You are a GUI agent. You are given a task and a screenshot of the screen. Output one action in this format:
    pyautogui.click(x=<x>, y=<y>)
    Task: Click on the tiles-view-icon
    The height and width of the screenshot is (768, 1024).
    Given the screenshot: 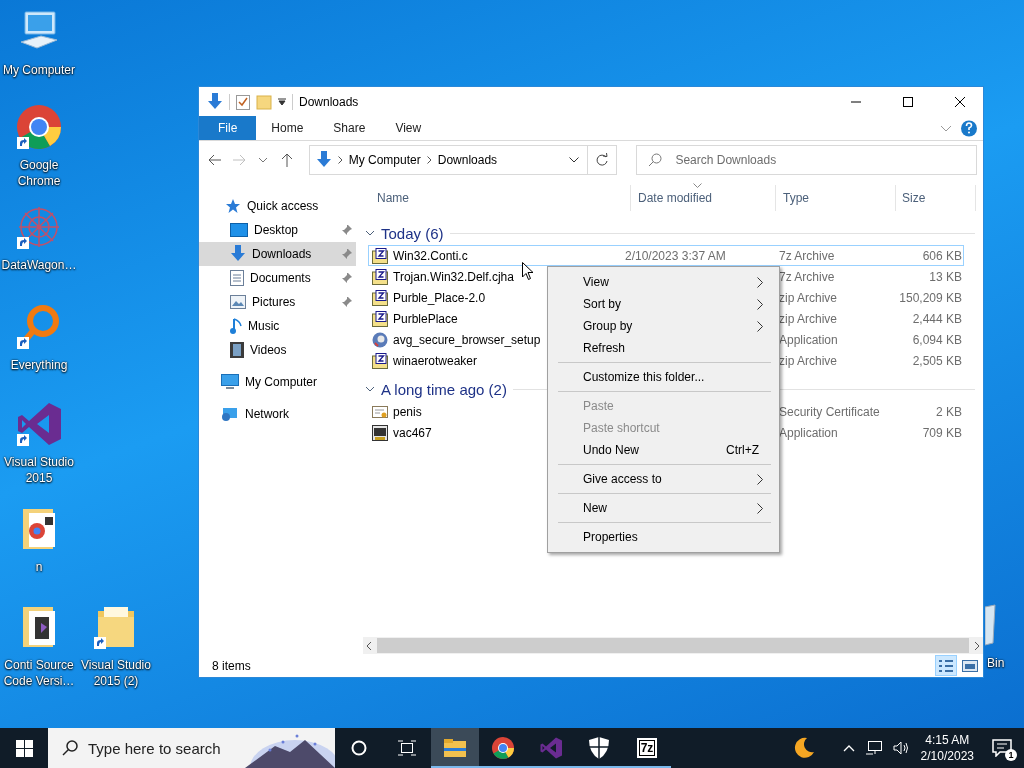 What is the action you would take?
    pyautogui.click(x=970, y=665)
    